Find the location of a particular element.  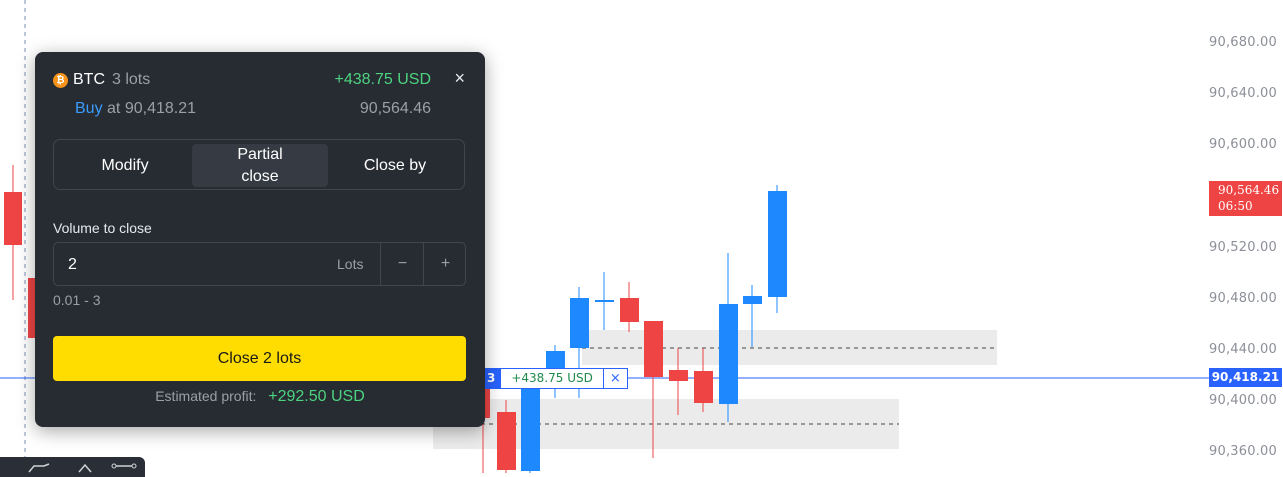

side-label: Buy is located at coordinates (89, 108).